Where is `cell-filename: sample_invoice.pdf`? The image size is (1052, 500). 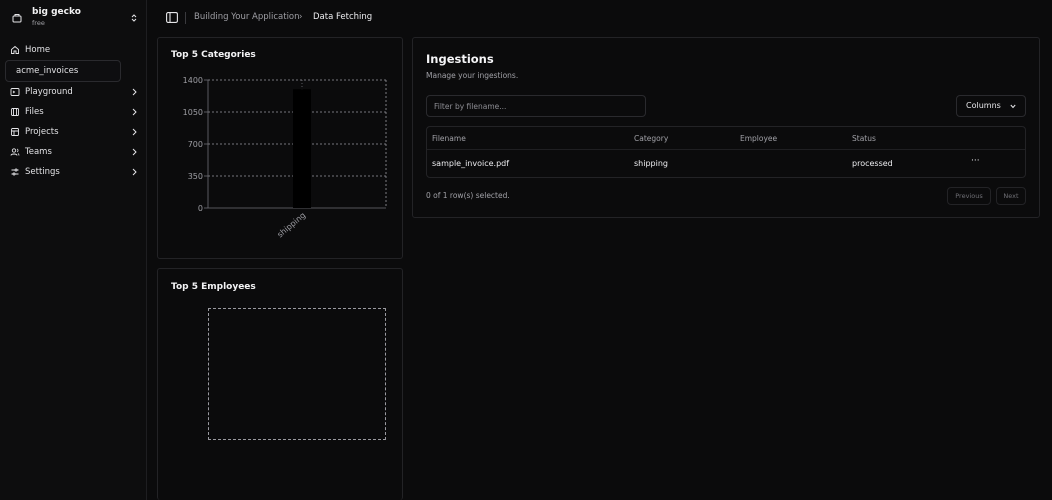
cell-filename: sample_invoice.pdf is located at coordinates (471, 163).